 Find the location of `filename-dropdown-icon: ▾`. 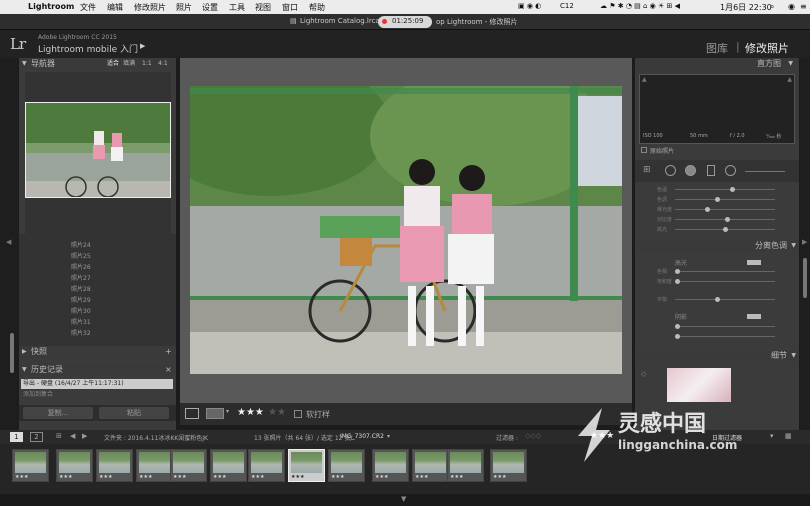

filename-dropdown-icon: ▾ is located at coordinates (388, 436).